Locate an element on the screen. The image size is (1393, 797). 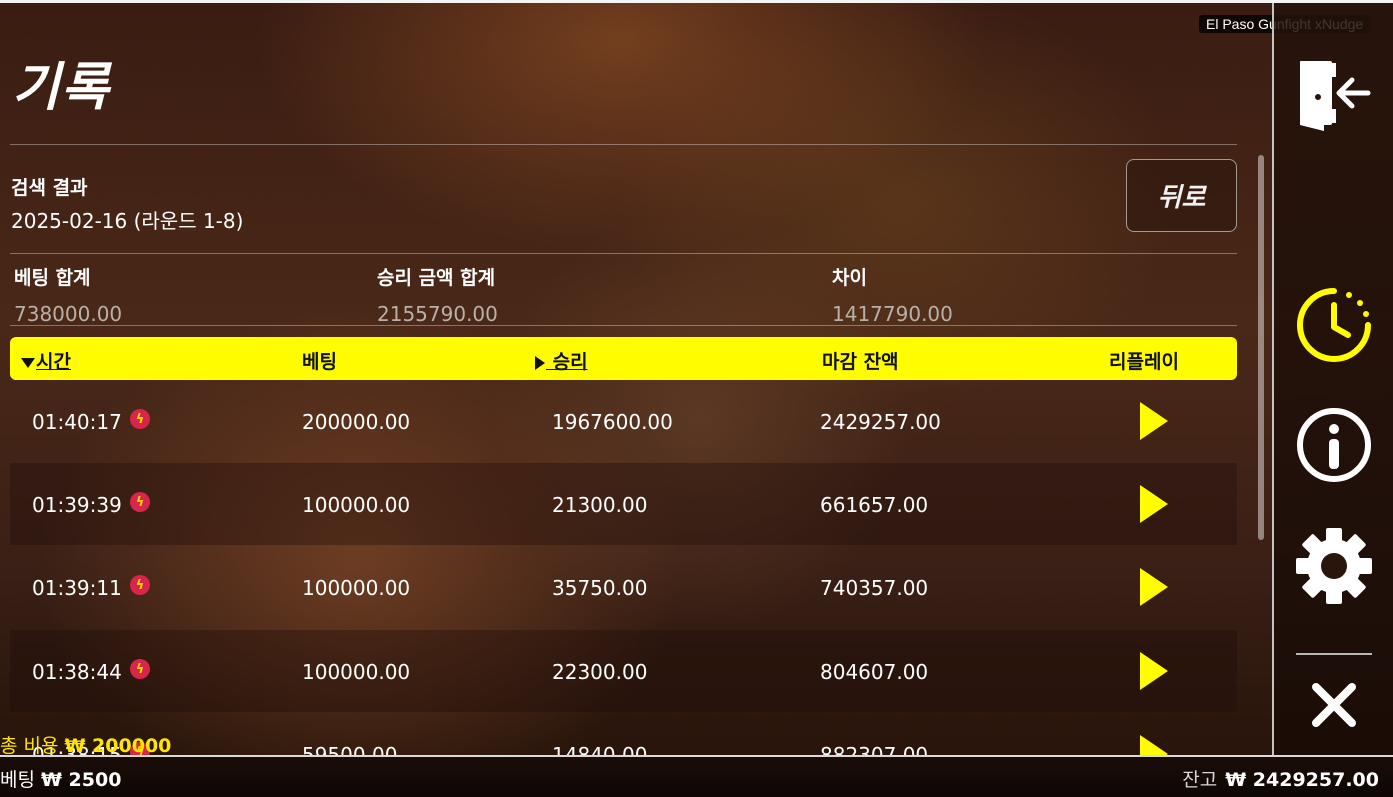
balance: 잔고 ₩ 2429257.00 is located at coordinates (1280, 778).